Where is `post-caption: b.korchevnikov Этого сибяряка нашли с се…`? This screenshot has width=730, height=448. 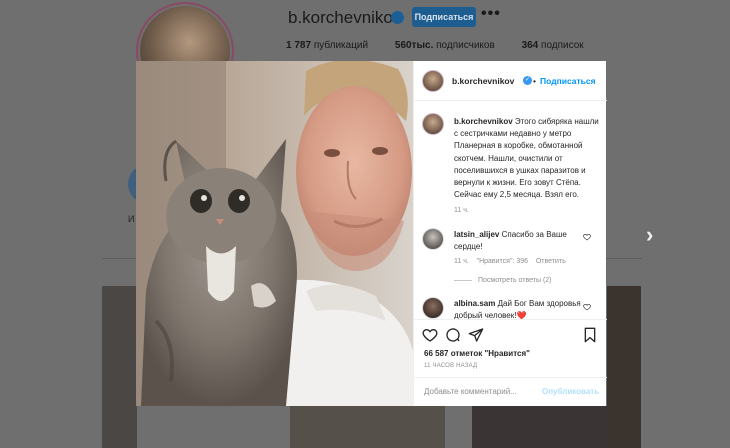 post-caption: b.korchevnikov Этого сибяряка нашли с се… is located at coordinates (529, 158).